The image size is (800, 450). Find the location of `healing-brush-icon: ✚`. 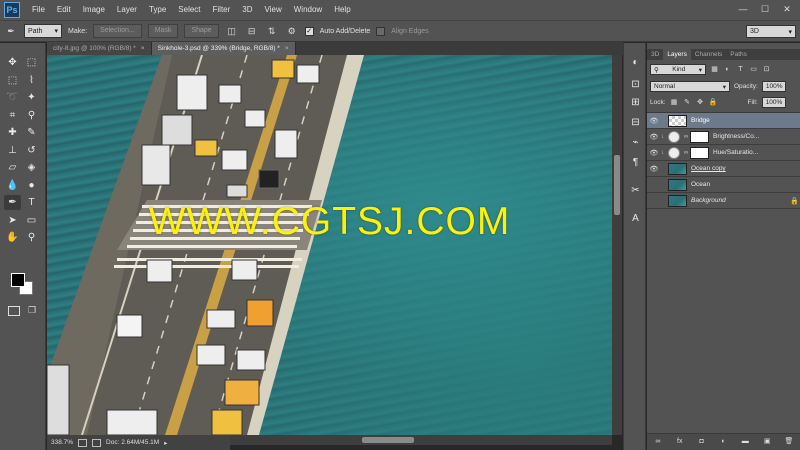

healing-brush-icon: ✚ is located at coordinates (12, 132).